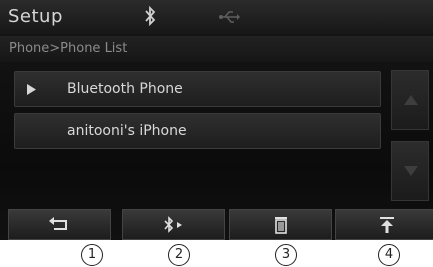 This screenshot has width=433, height=267. Describe the element at coordinates (389, 255) in the screenshot. I see `callout-4: 4` at that location.